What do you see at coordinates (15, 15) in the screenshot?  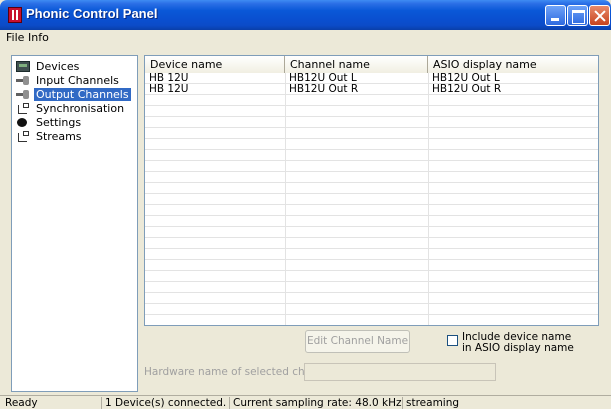 I see `app-logo-icon` at bounding box center [15, 15].